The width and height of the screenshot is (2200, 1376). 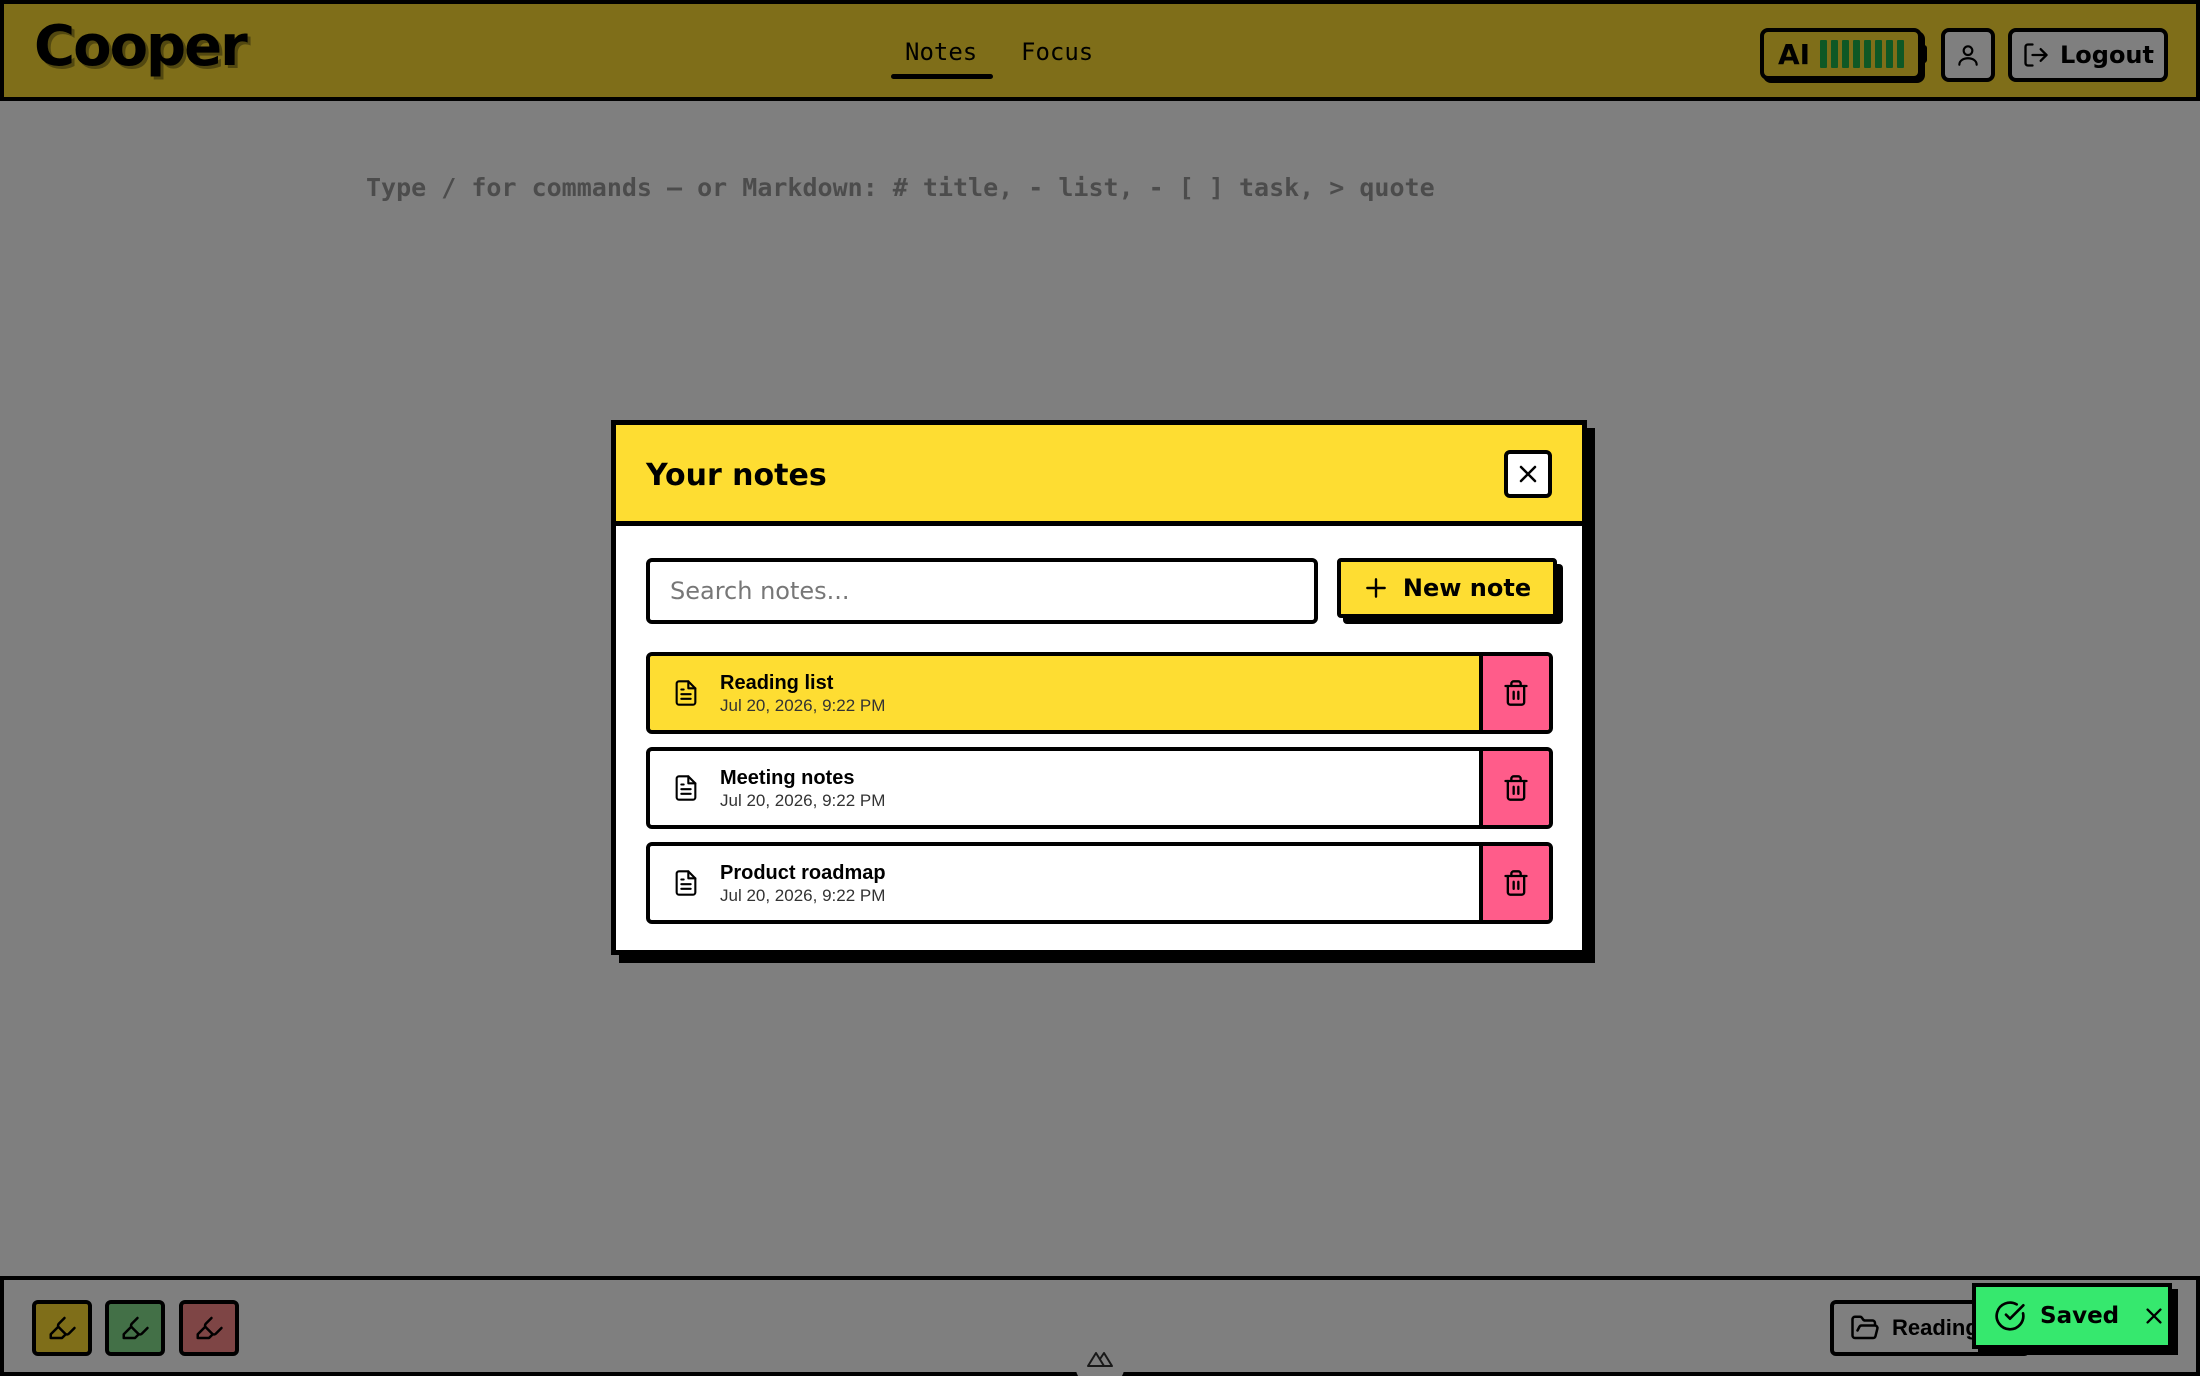 I want to click on note-list-item: Product roadmap Jul 20, 2026, 9:22 PM, so click(x=1099, y=883).